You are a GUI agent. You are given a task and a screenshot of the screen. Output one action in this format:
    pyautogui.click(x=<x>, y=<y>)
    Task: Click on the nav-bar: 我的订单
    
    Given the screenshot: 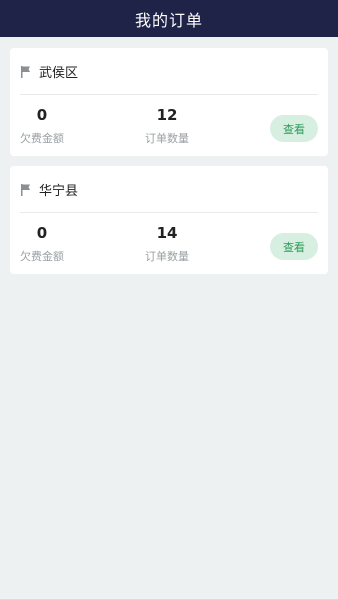 What is the action you would take?
    pyautogui.click(x=169, y=18)
    